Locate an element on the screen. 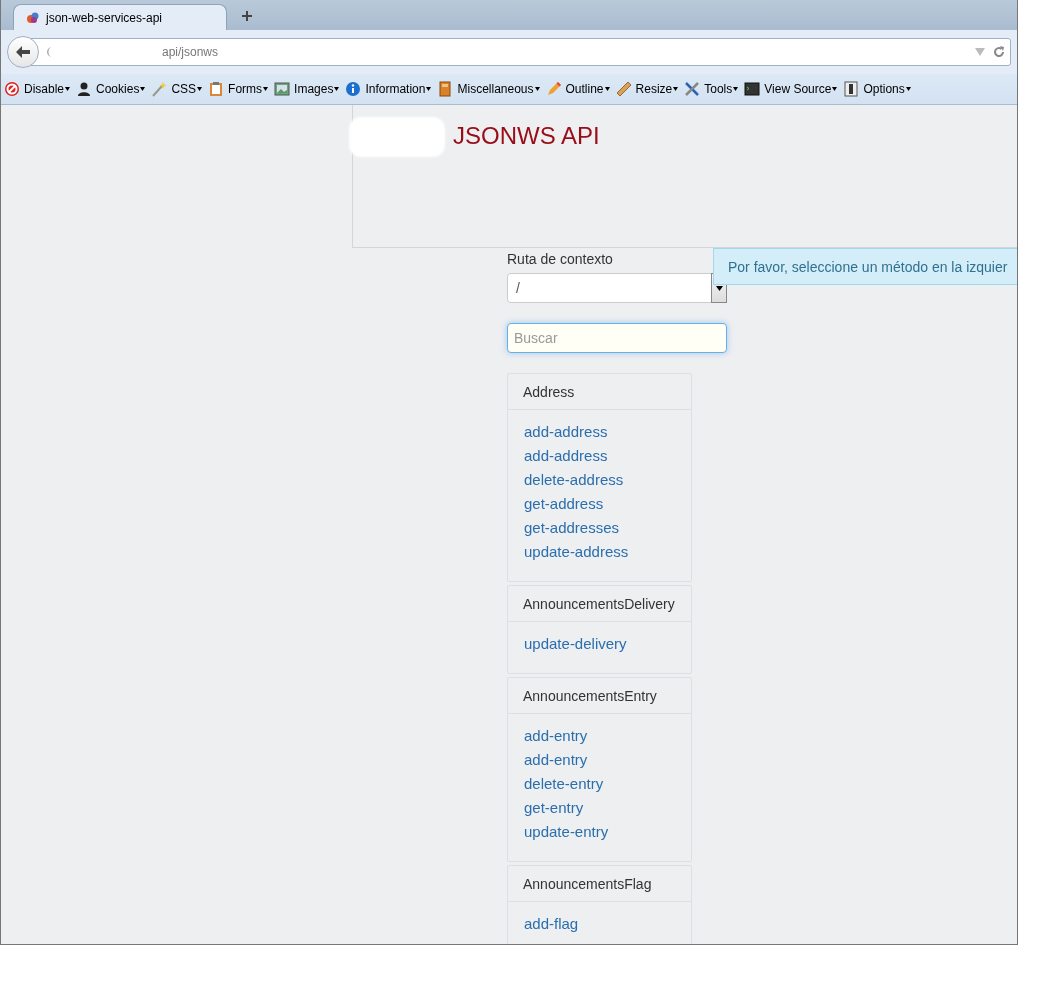 This screenshot has width=1044, height=981. back-arrow-icon is located at coordinates (23, 52).